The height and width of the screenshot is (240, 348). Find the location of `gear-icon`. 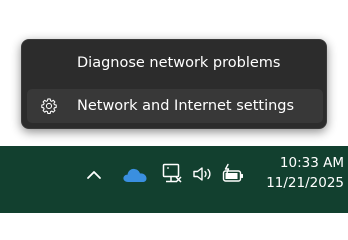

gear-icon is located at coordinates (49, 106).